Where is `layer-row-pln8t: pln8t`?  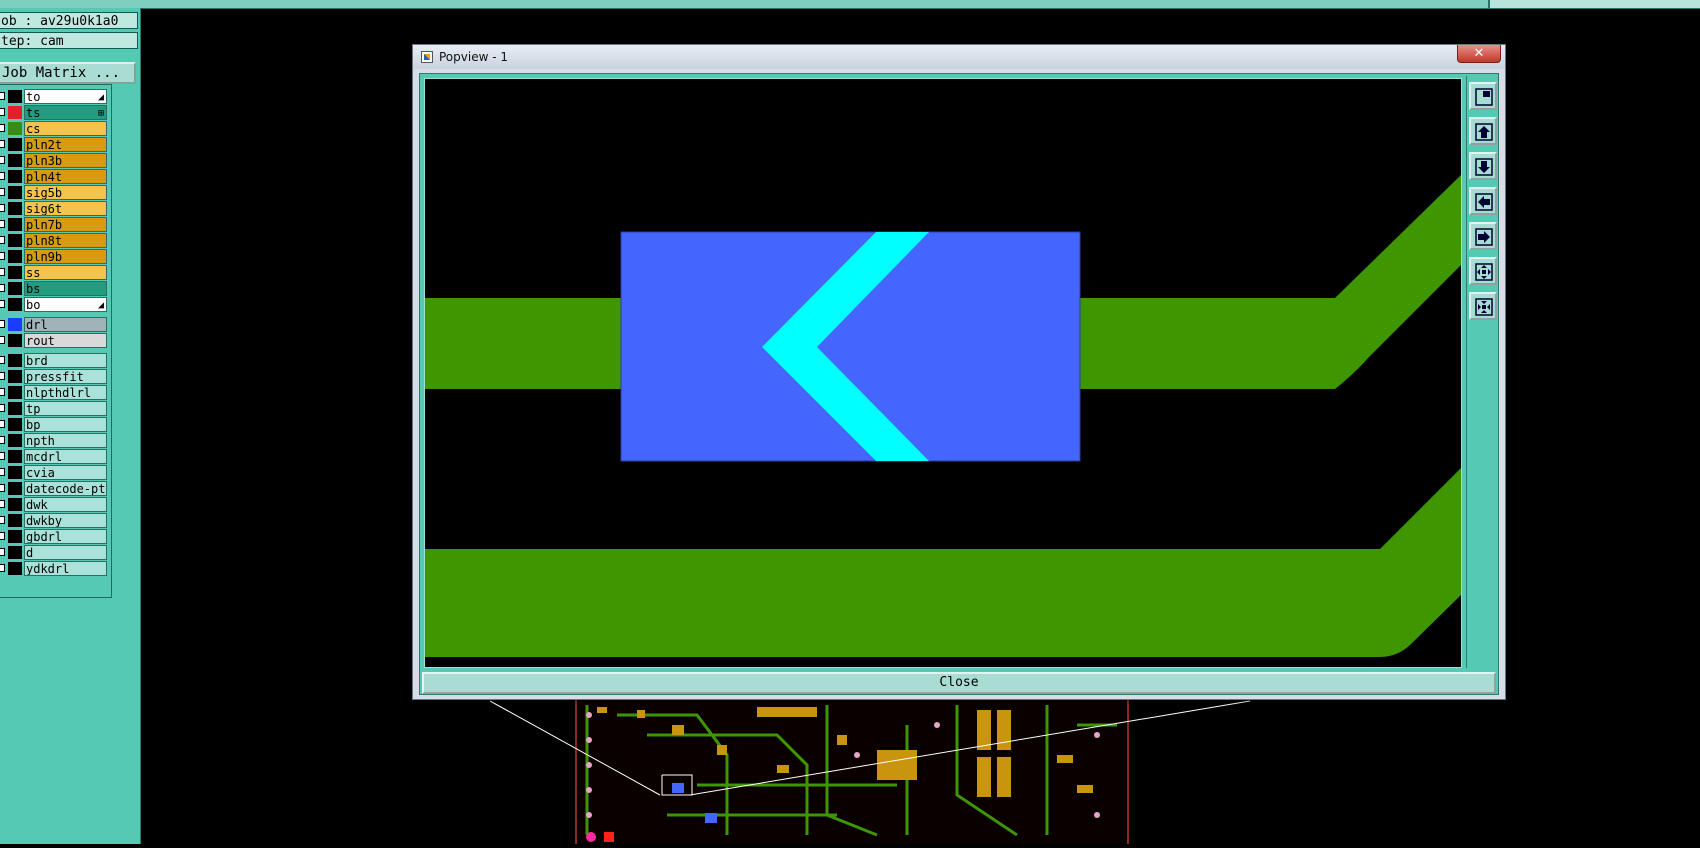 layer-row-pln8t: pln8t is located at coordinates (54, 240).